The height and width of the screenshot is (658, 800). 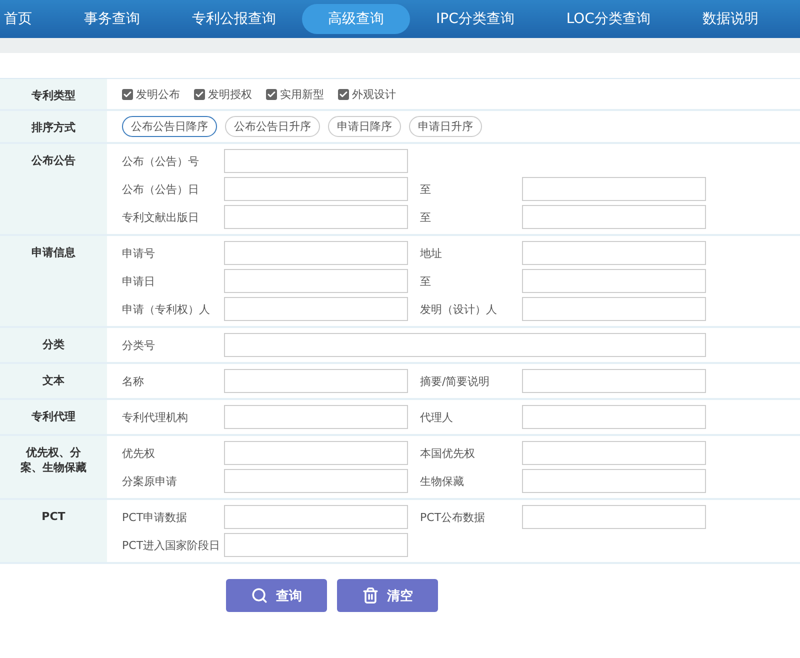 What do you see at coordinates (272, 126) in the screenshot?
I see `sort-option: 公布公告日升序` at bounding box center [272, 126].